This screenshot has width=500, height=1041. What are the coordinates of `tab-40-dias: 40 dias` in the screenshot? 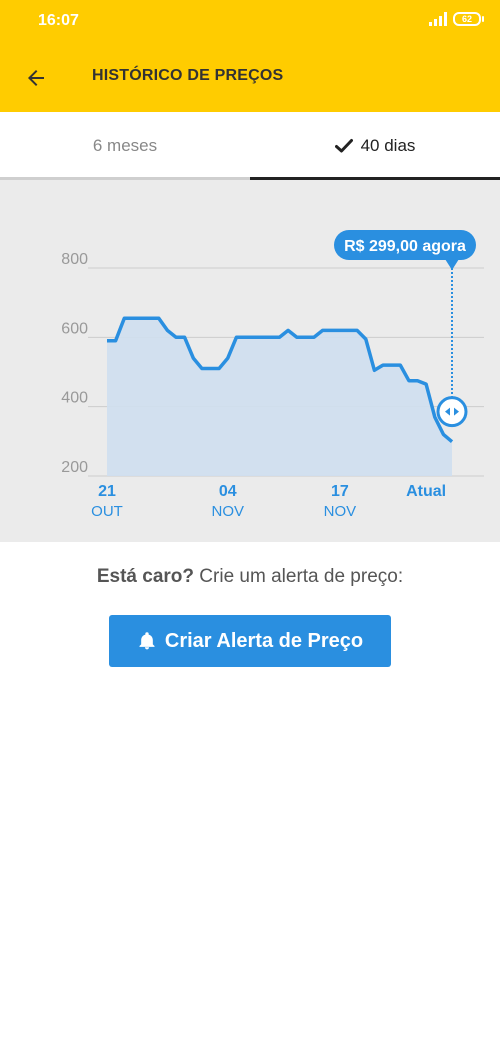 It's located at (375, 146).